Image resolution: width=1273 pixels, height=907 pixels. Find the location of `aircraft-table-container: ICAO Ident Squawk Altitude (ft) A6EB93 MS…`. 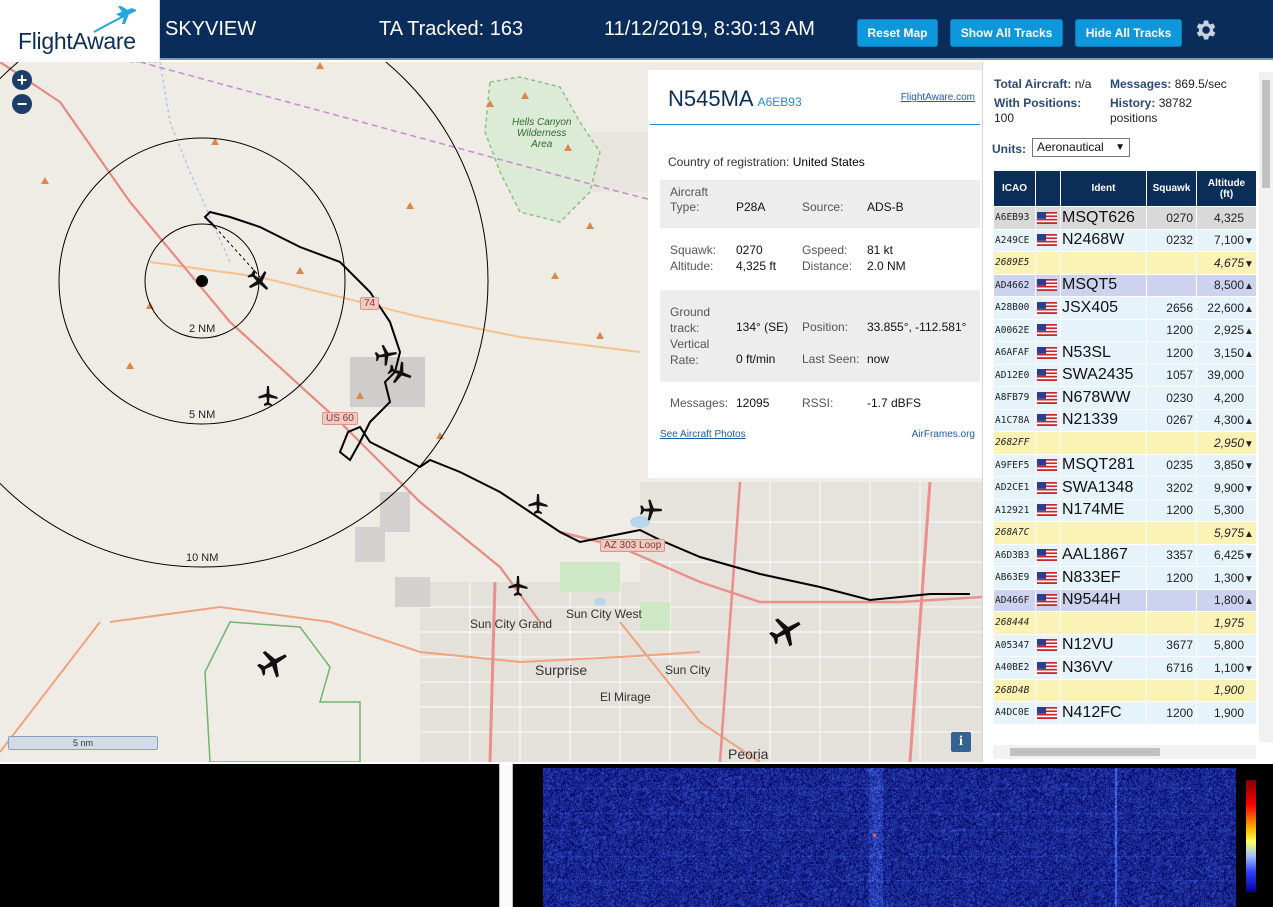

aircraft-table-container: ICAO Ident Squawk Altitude (ft) A6EB93 MS… is located at coordinates (1124, 456).